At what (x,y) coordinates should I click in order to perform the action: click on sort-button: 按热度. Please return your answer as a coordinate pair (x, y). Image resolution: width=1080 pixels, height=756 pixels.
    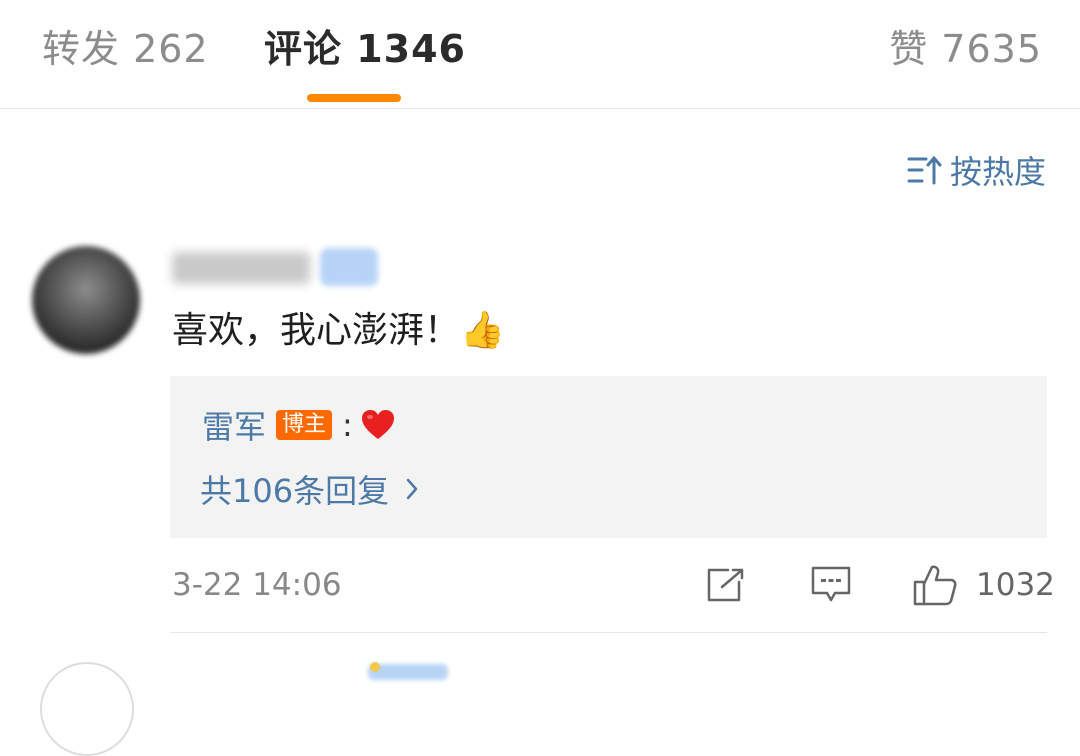
    Looking at the image, I should click on (976, 170).